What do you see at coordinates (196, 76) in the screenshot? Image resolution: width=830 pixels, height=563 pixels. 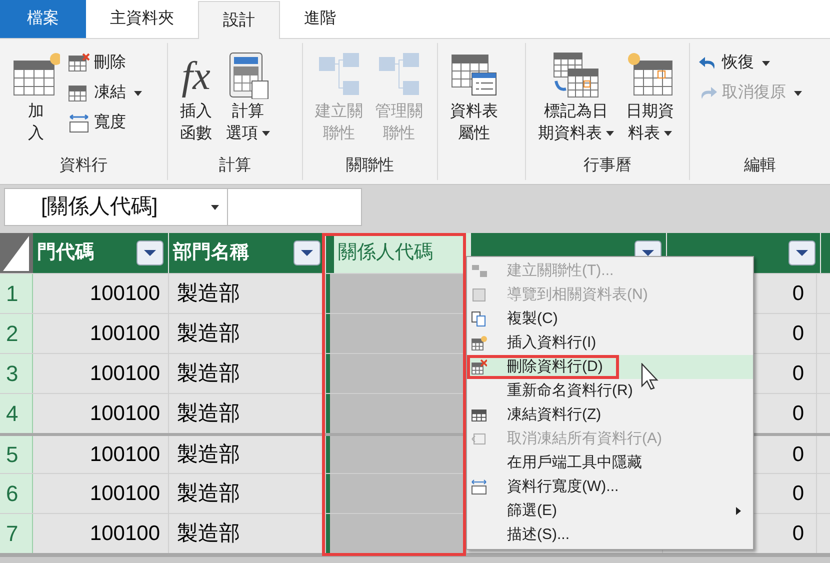 I see `function-icon: fx` at bounding box center [196, 76].